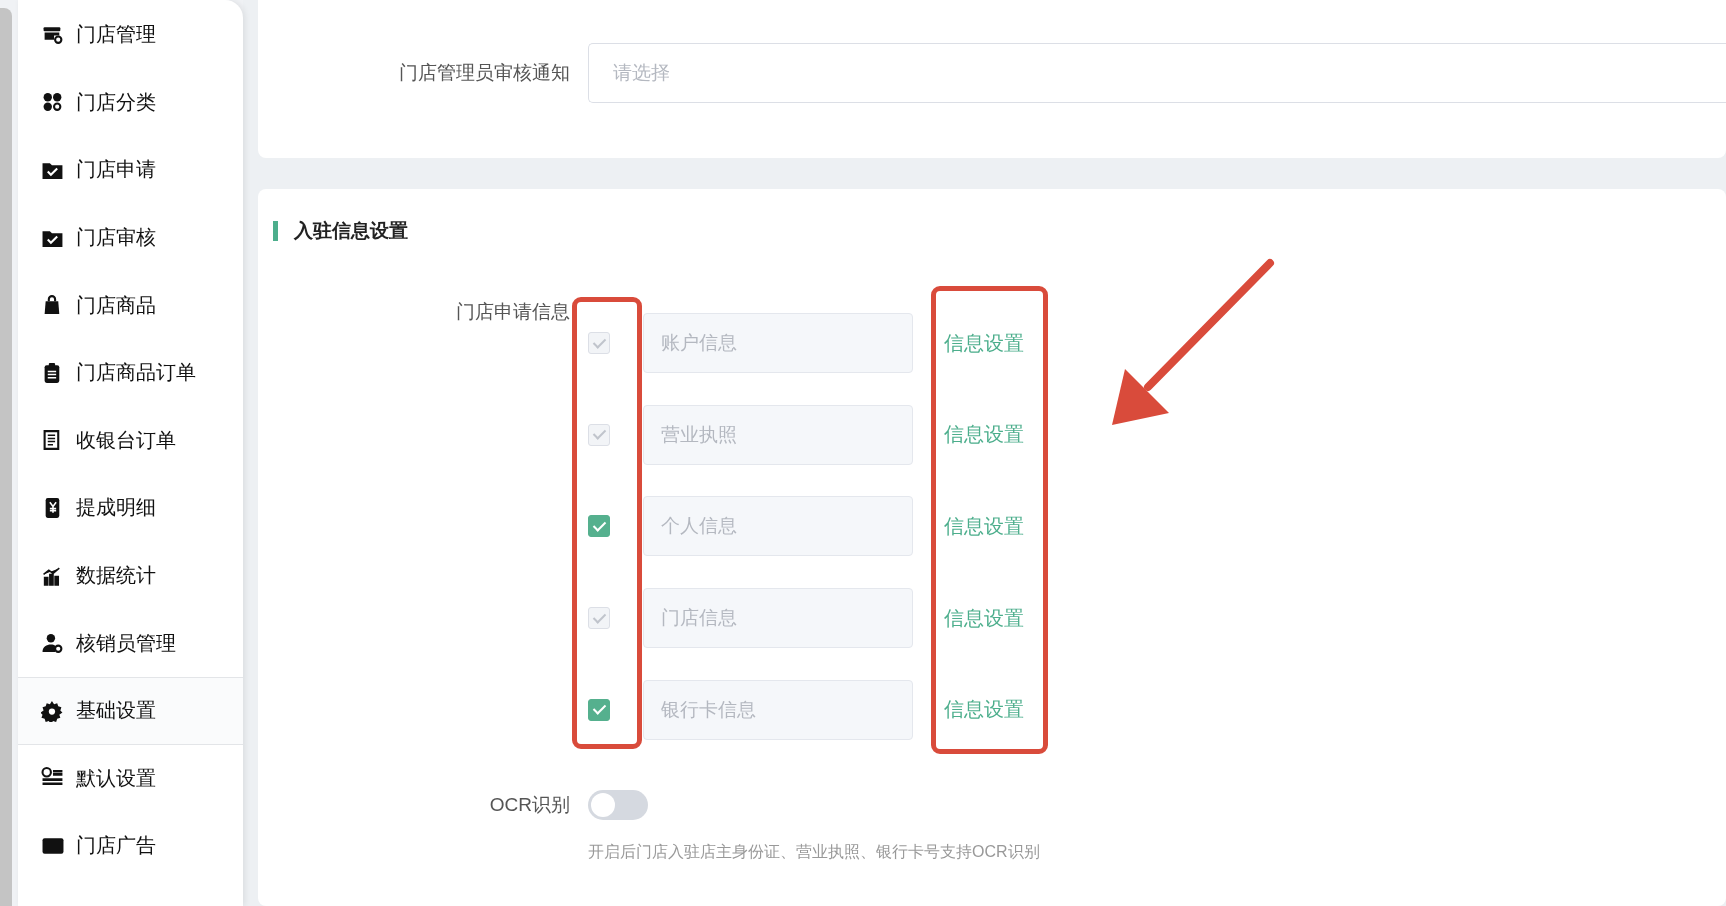 The height and width of the screenshot is (906, 1726). Describe the element at coordinates (130, 305) in the screenshot. I see `sidebar-item: 门店商品` at that location.